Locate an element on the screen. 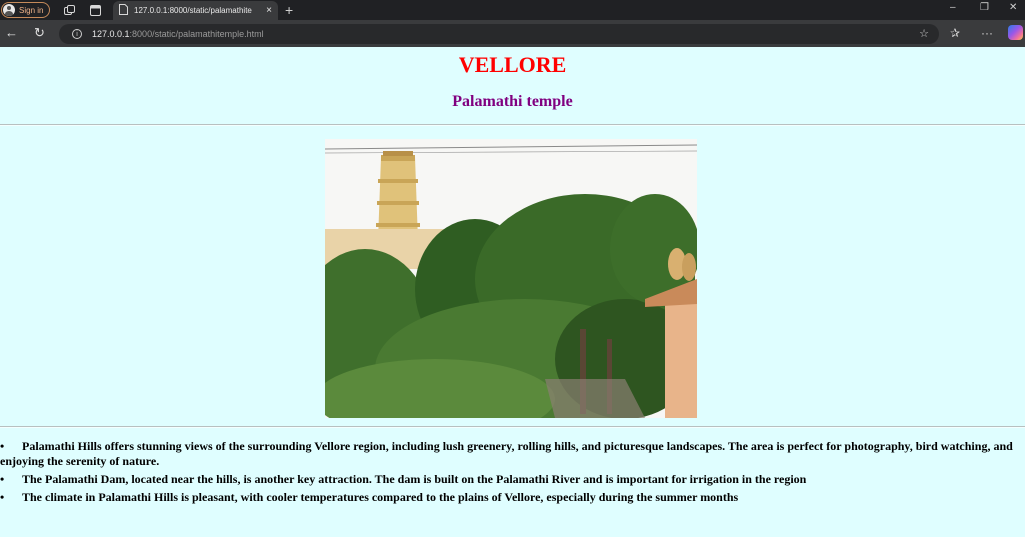  favorites-icon: ✰ is located at coordinates (955, 33).